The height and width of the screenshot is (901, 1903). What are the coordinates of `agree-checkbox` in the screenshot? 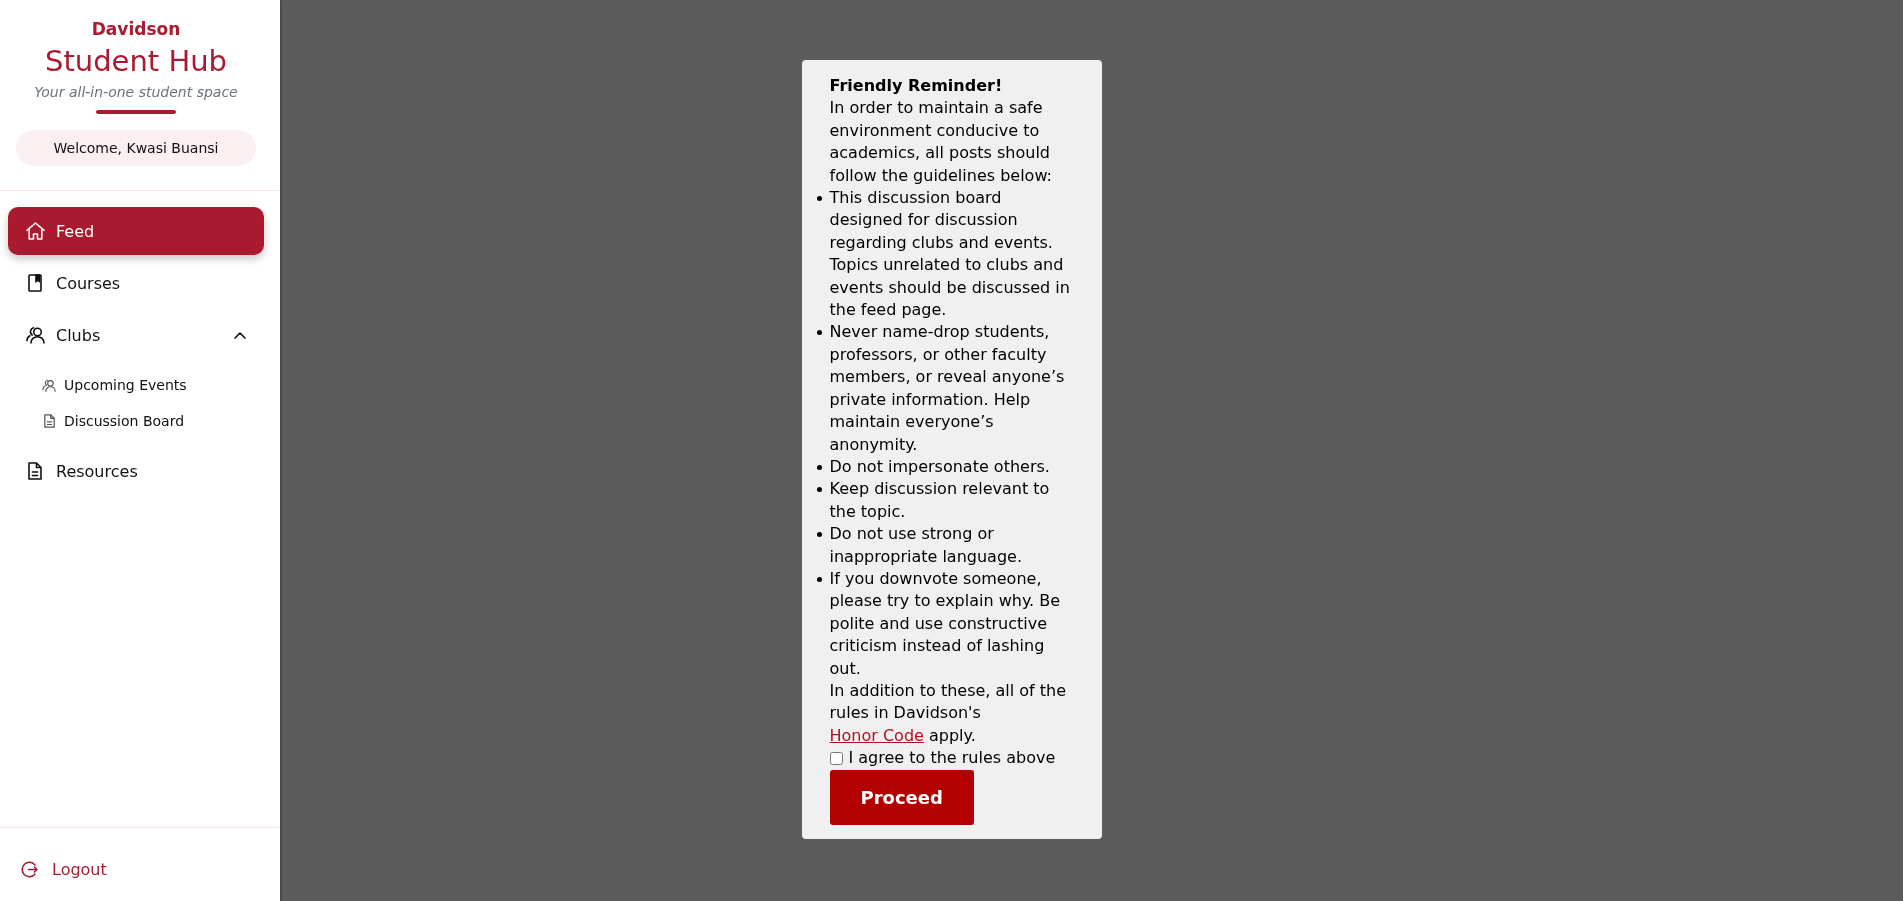 It's located at (836, 758).